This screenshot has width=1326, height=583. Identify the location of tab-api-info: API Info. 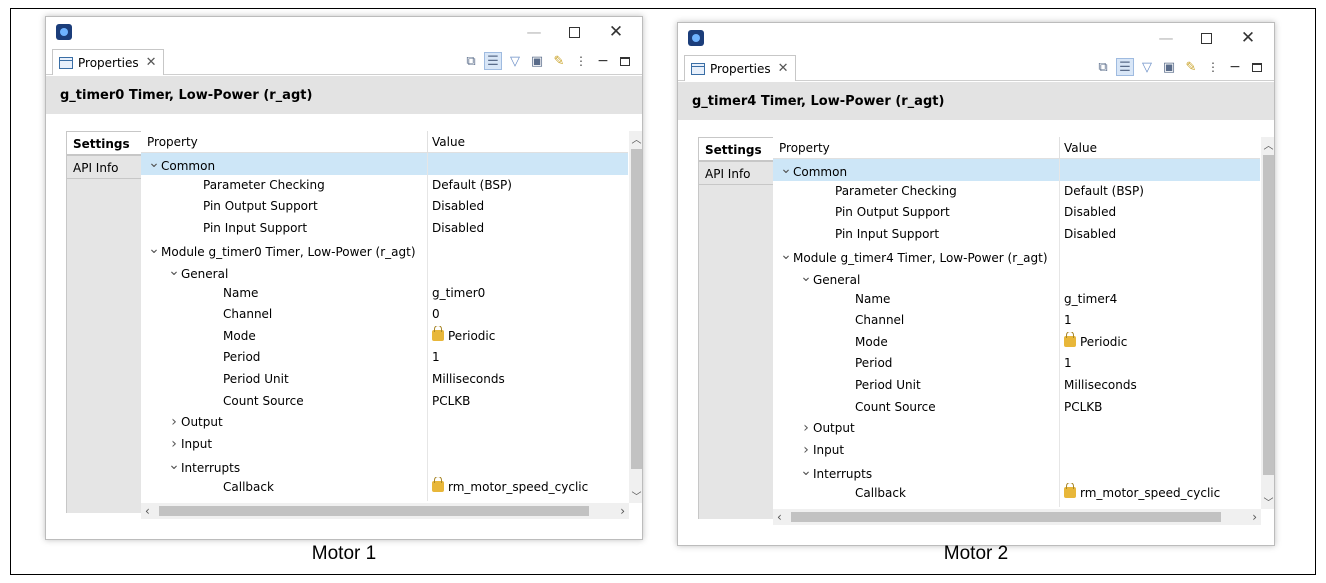
(103, 167).